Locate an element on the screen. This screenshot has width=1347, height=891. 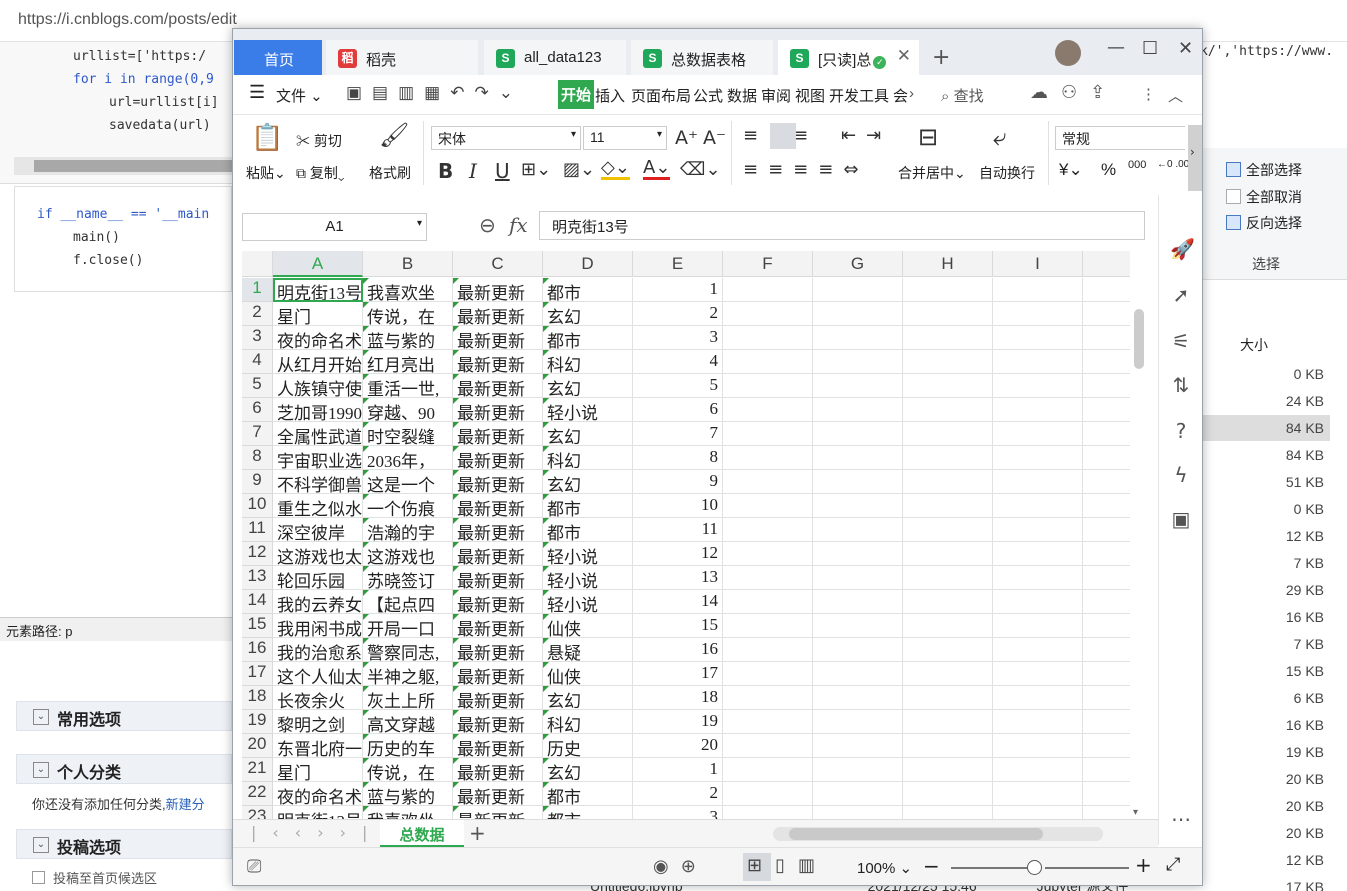
cell-b: 时空裂缝 is located at coordinates (408, 434).